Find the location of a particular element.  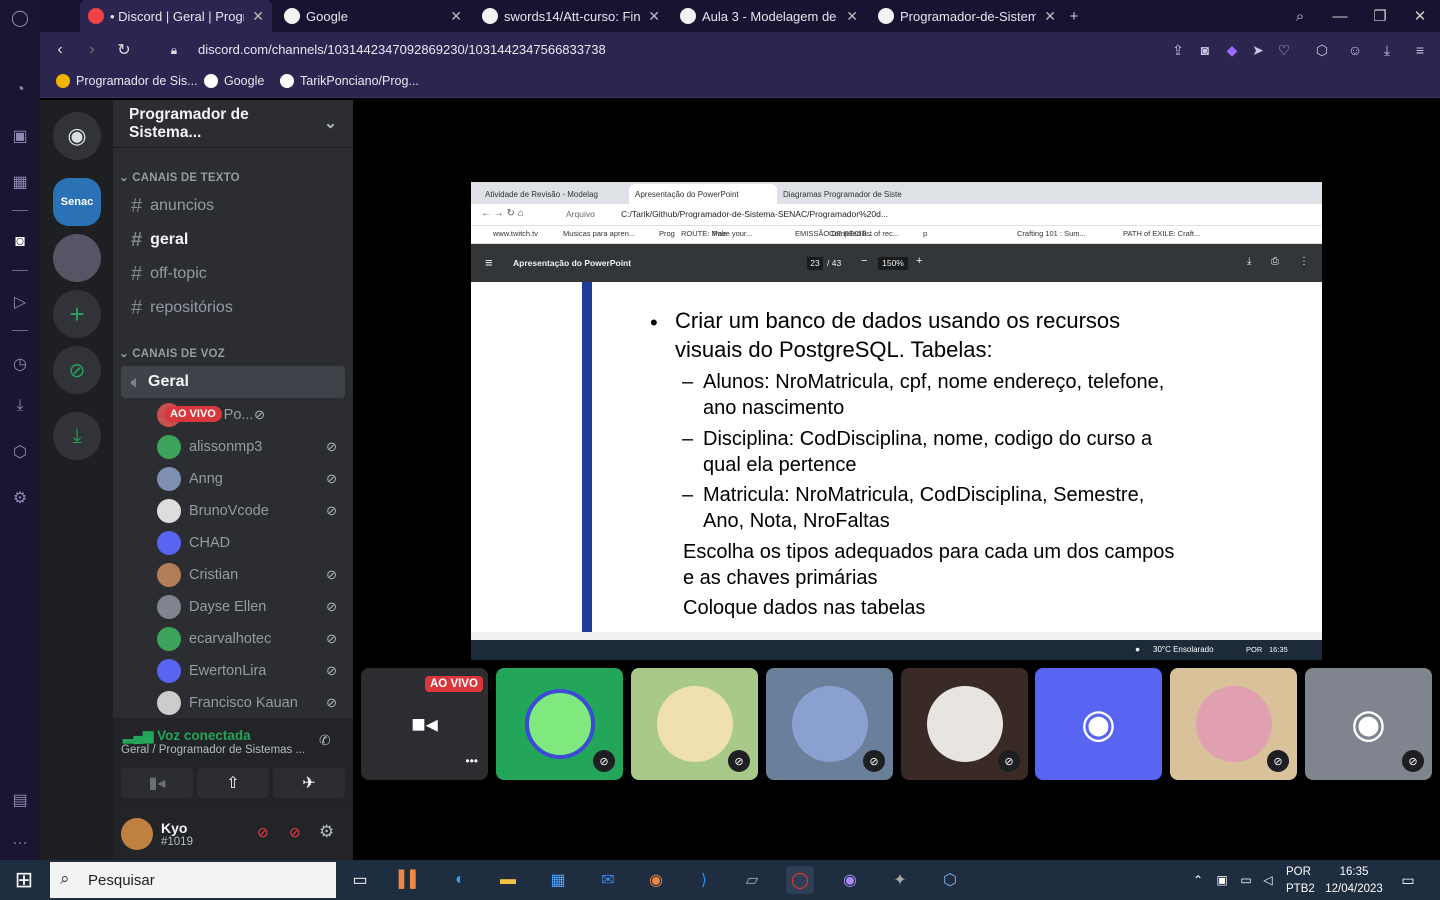

voice-channel-geral: 🔈︎ Geral is located at coordinates (233, 382).